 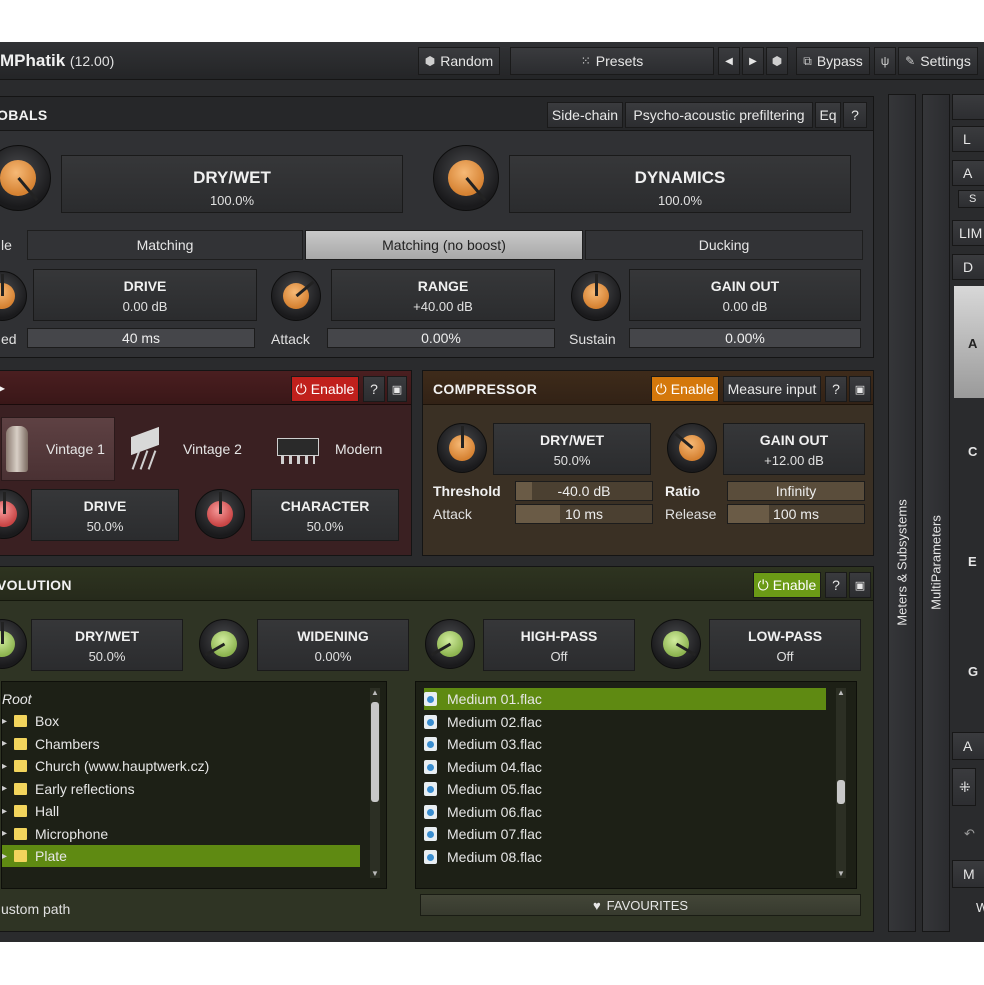 I want to click on highpass-knob, so click(x=450, y=644).